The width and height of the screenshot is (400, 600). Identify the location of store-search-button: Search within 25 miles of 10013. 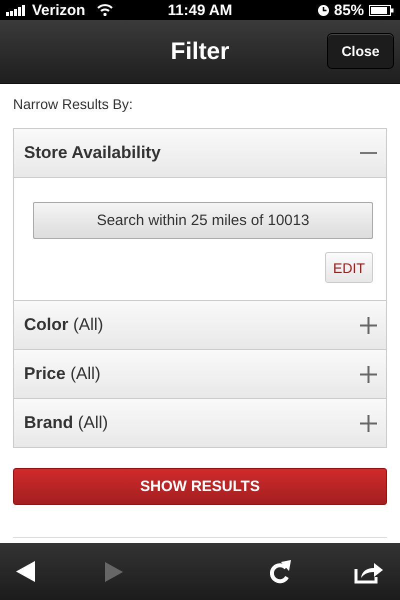
(203, 220).